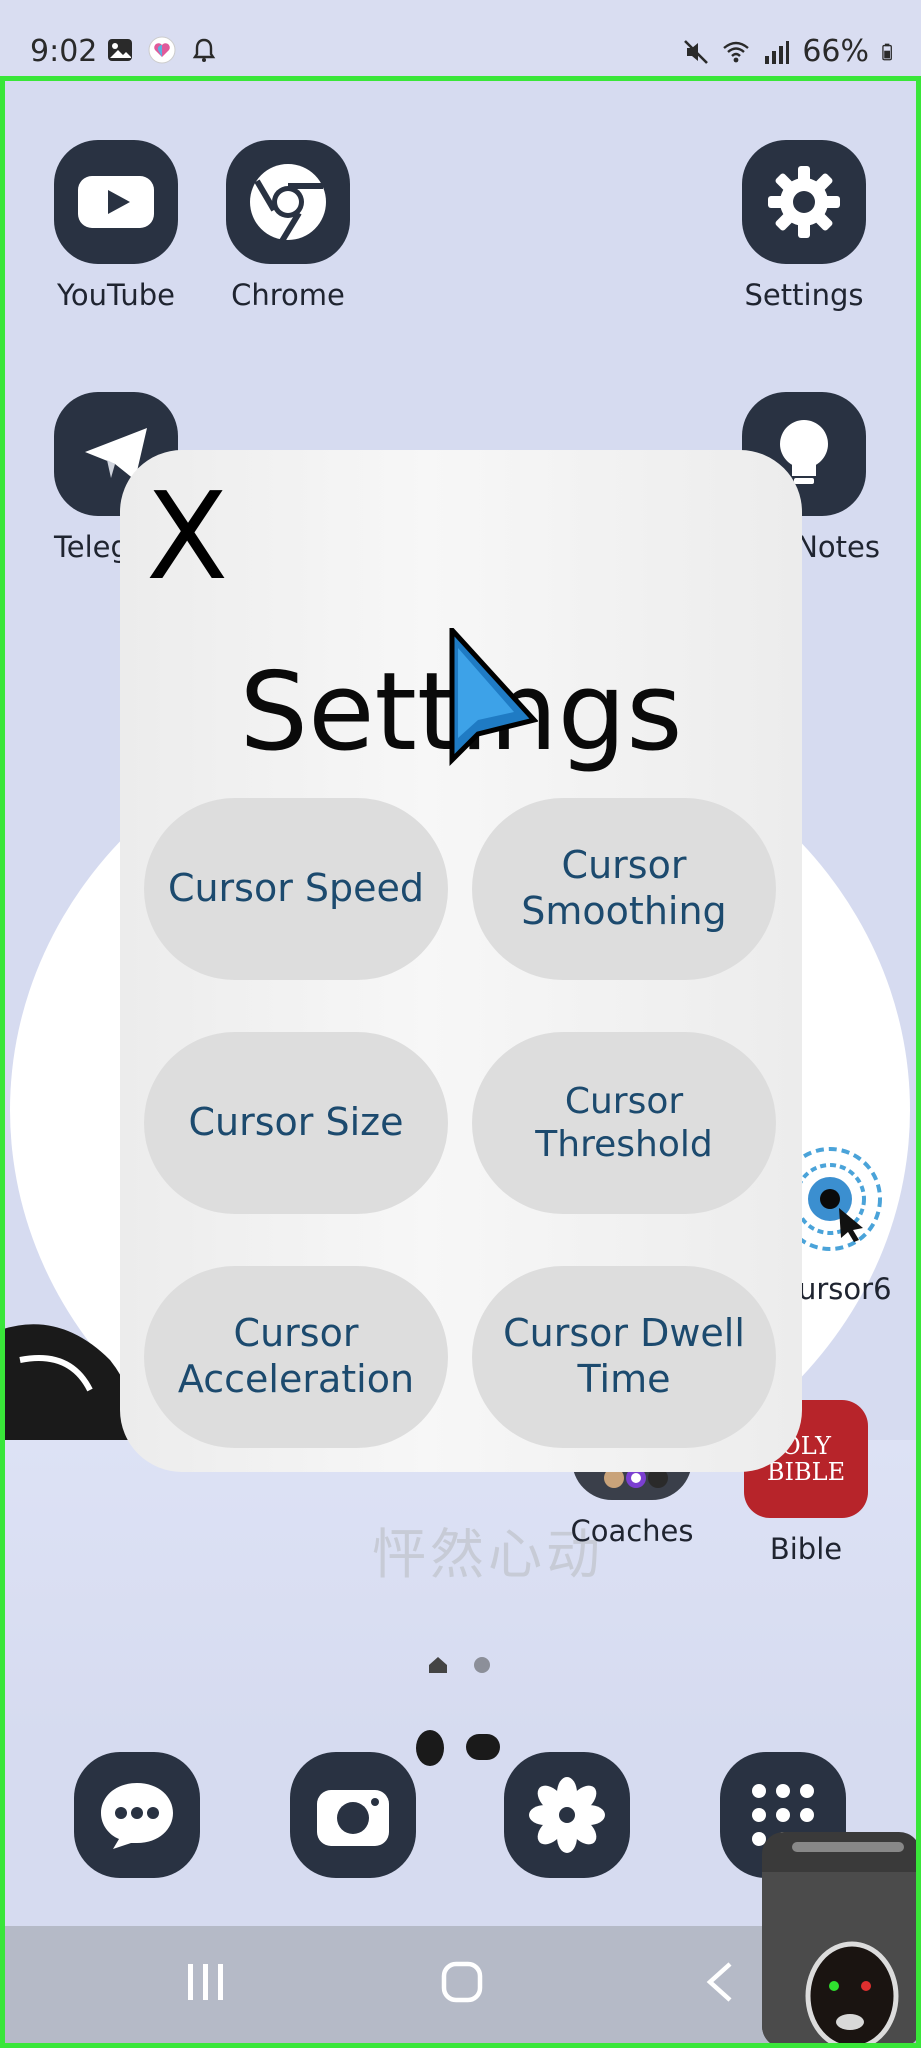  I want to click on flower-icon, so click(567, 1815).